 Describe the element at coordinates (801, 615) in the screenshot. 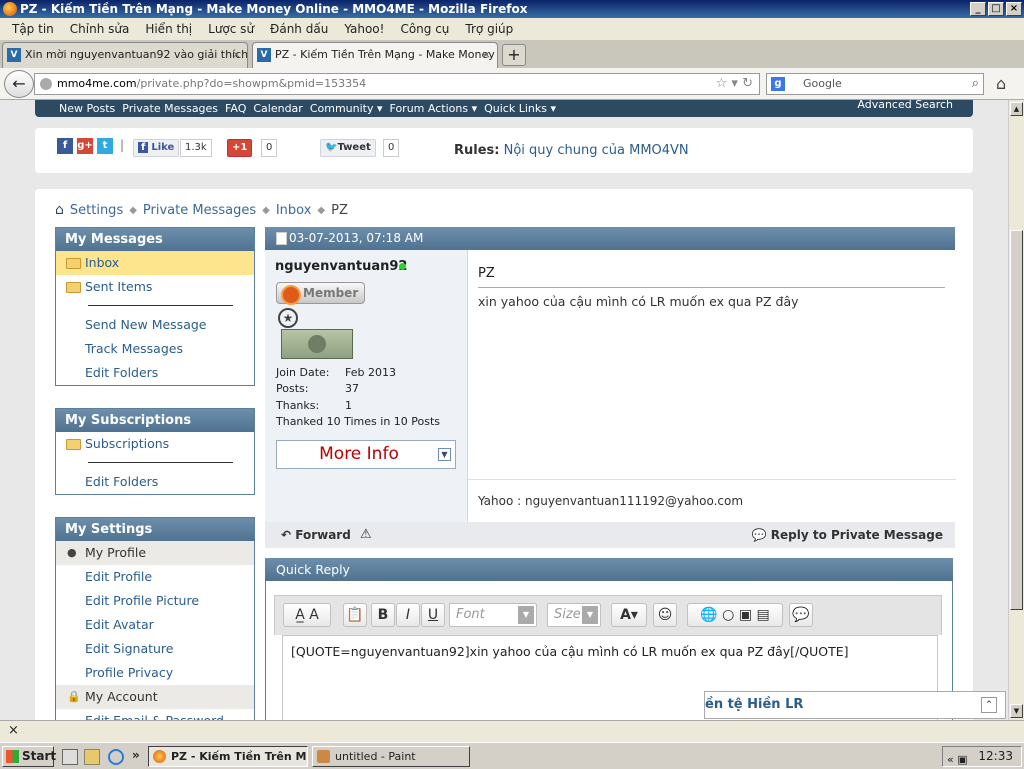

I see `quote-icon: 💬` at that location.